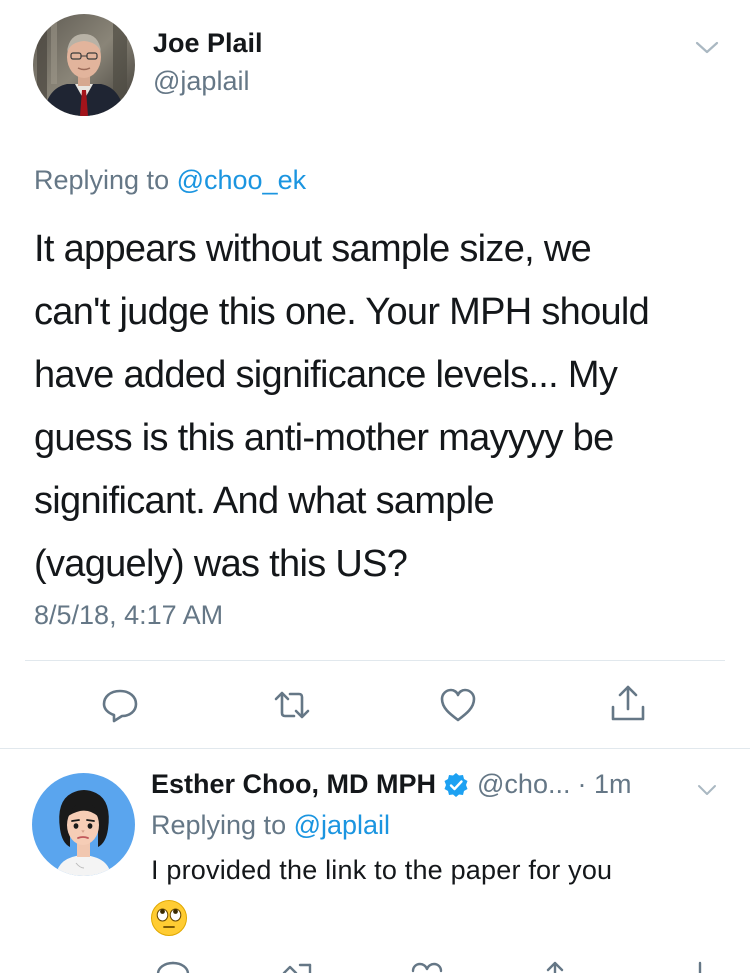 This screenshot has width=750, height=973. What do you see at coordinates (324, 438) in the screenshot?
I see `tweet-text-line: guess is this anti-mother mayyyy be` at bounding box center [324, 438].